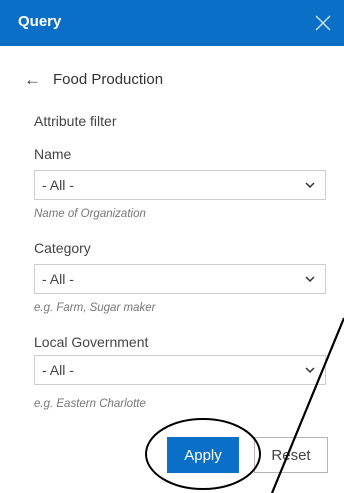  I want to click on section-heading: Attribute filter, so click(75, 121).